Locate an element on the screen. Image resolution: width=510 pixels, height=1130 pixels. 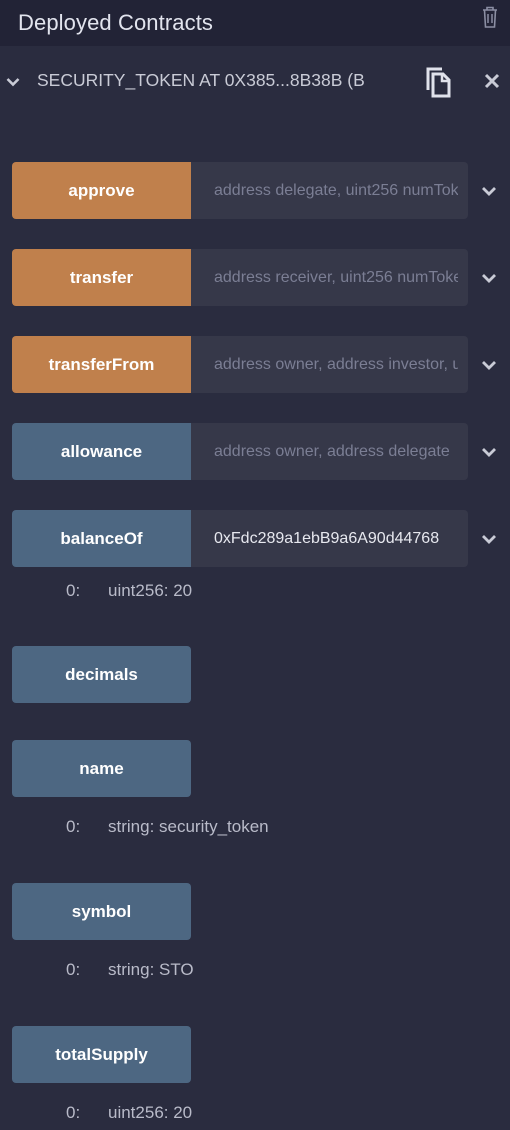
allowance-params-input is located at coordinates (329, 451).